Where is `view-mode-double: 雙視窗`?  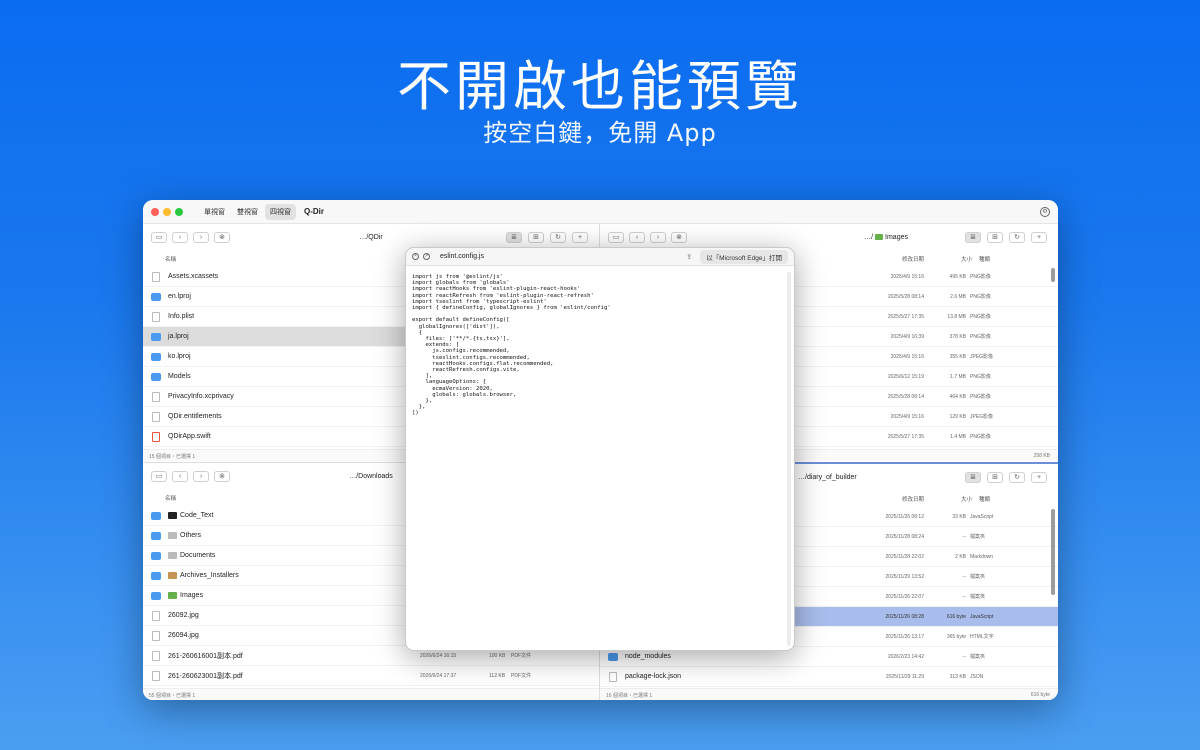 view-mode-double: 雙視窗 is located at coordinates (247, 212).